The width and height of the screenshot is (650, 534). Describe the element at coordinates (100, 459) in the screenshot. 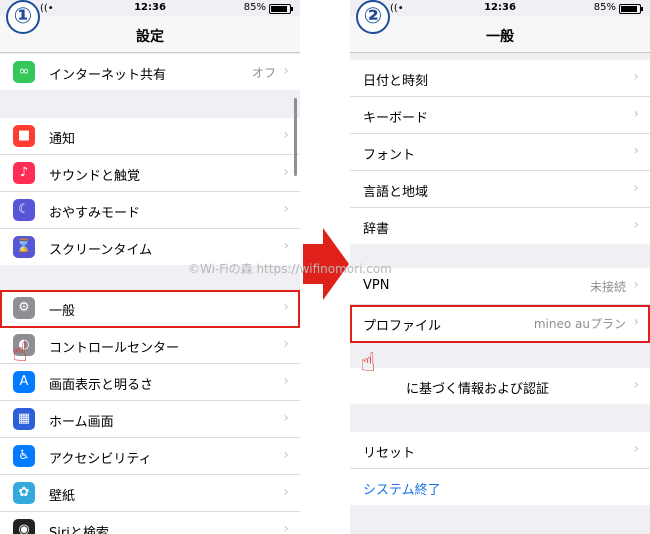

I see `row-label: アクセシビリティ` at that location.